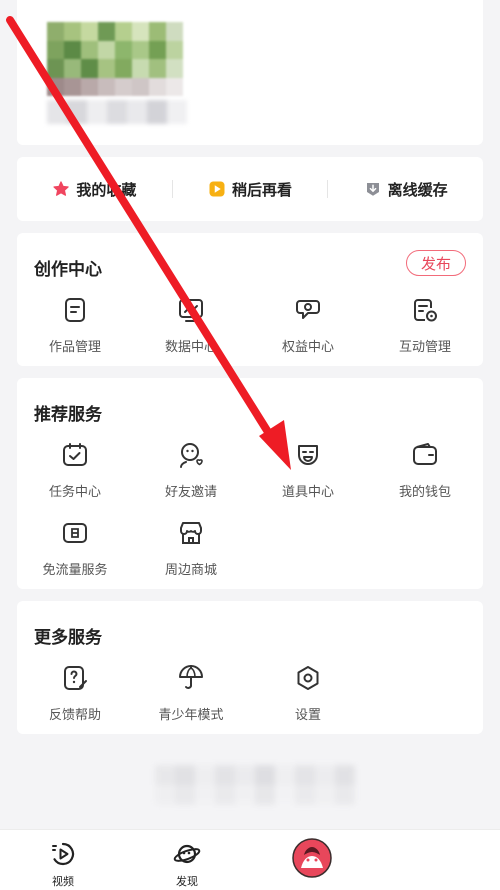 The height and width of the screenshot is (890, 500). What do you see at coordinates (307, 492) in the screenshot?
I see `props-center-label: 道具中心` at bounding box center [307, 492].